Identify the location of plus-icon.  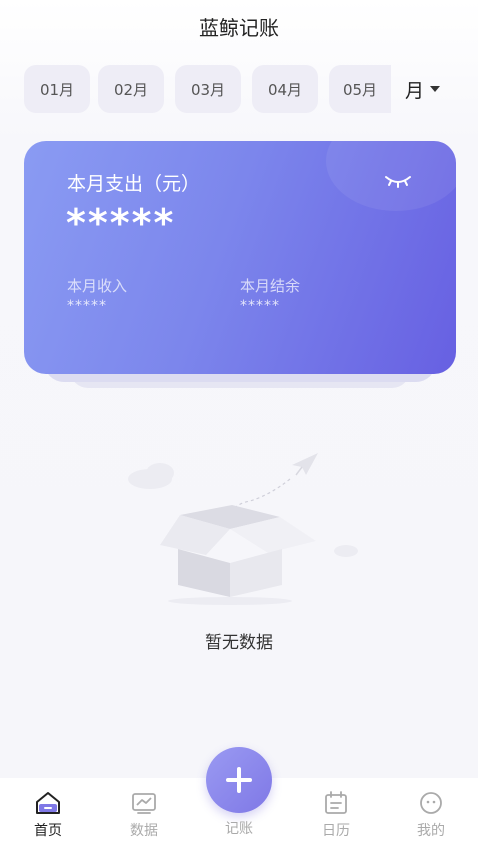
(239, 780).